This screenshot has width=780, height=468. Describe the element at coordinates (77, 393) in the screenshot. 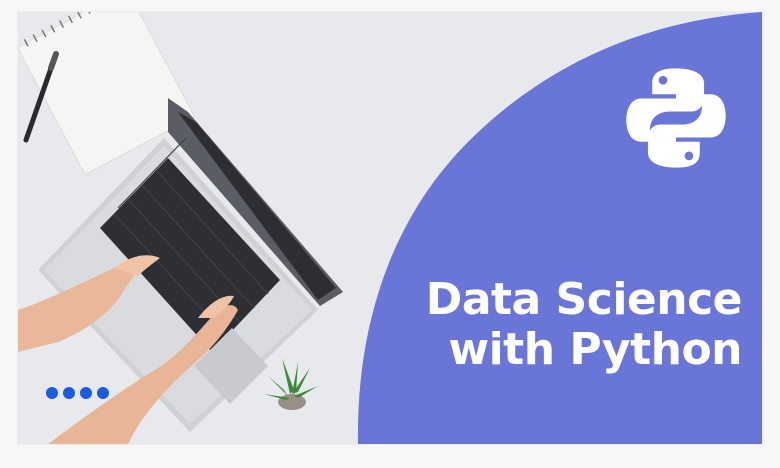

I see `carousel-dots` at that location.